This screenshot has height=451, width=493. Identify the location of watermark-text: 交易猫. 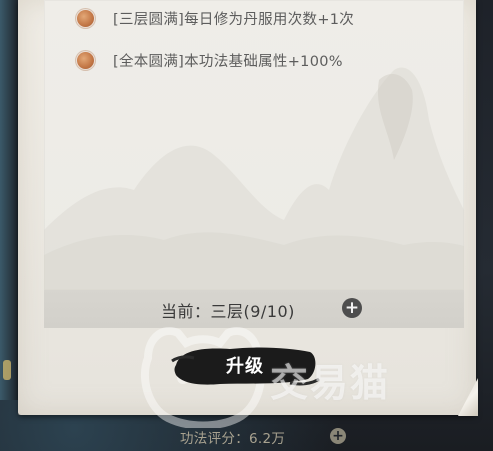
(330, 383).